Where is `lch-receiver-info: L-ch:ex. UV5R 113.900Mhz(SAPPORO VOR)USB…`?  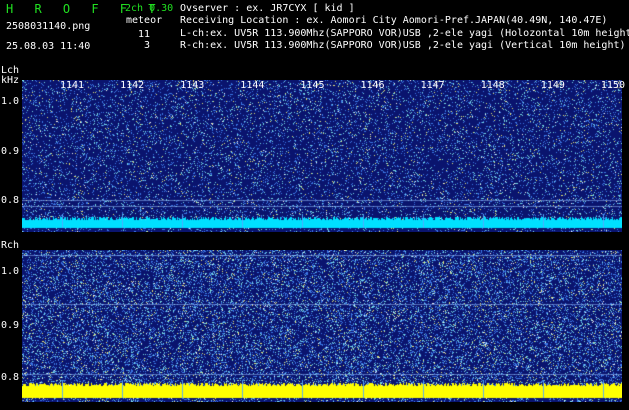 lch-receiver-info: L-ch:ex. UV5R 113.900Mhz(SAPPORO VOR)USB… is located at coordinates (404, 33).